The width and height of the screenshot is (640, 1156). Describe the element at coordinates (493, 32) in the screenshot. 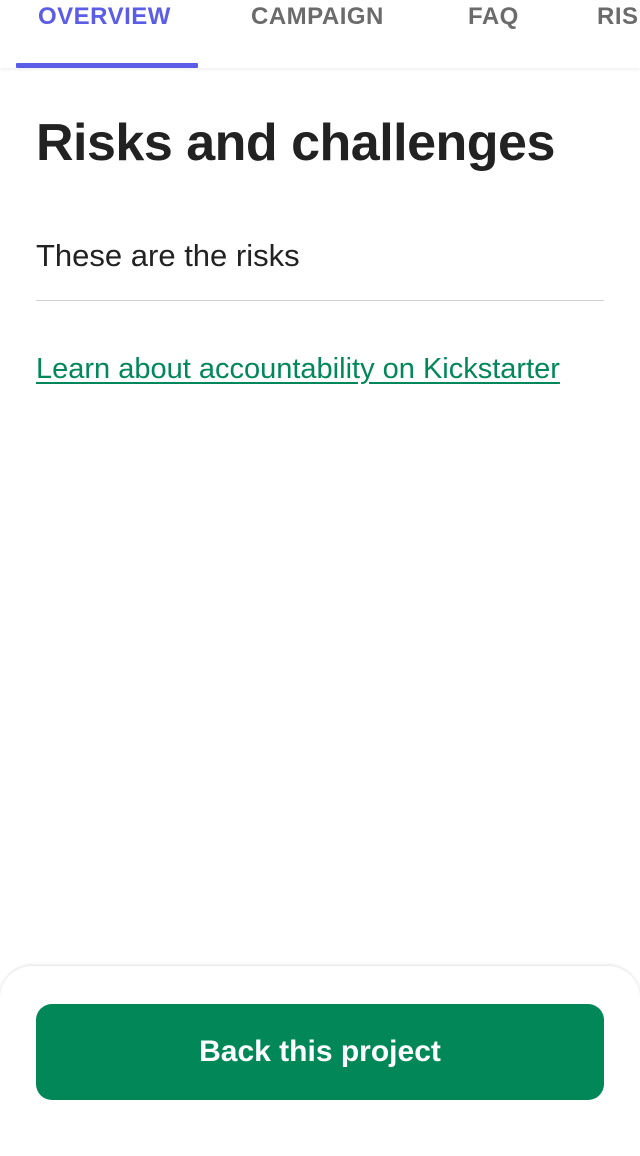

I see `tab-faq: FAQ` at that location.